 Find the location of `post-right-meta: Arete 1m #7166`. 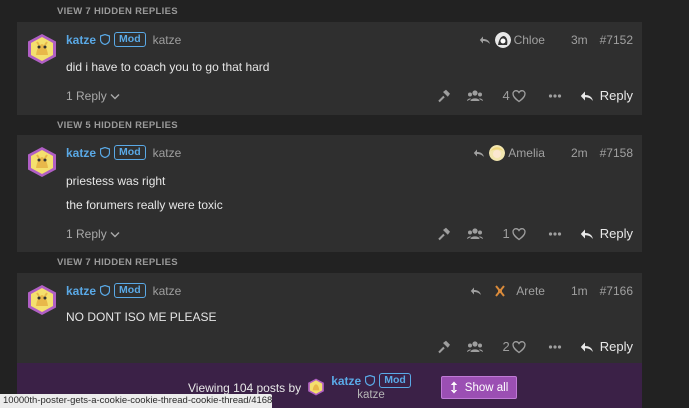

post-right-meta: Arete 1m #7166 is located at coordinates (551, 291).